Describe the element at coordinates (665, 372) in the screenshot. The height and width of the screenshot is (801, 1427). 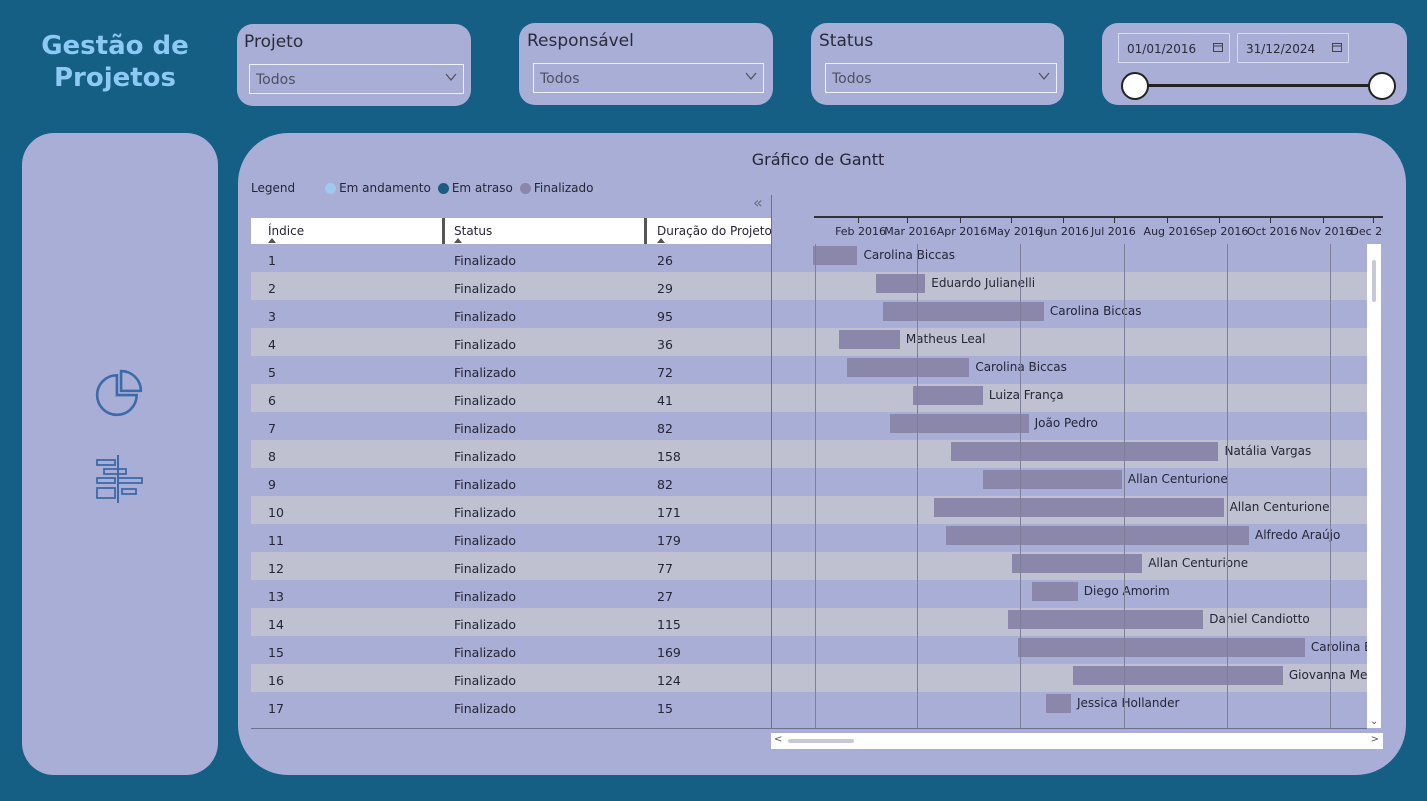
I see `cell-duration: 72` at that location.